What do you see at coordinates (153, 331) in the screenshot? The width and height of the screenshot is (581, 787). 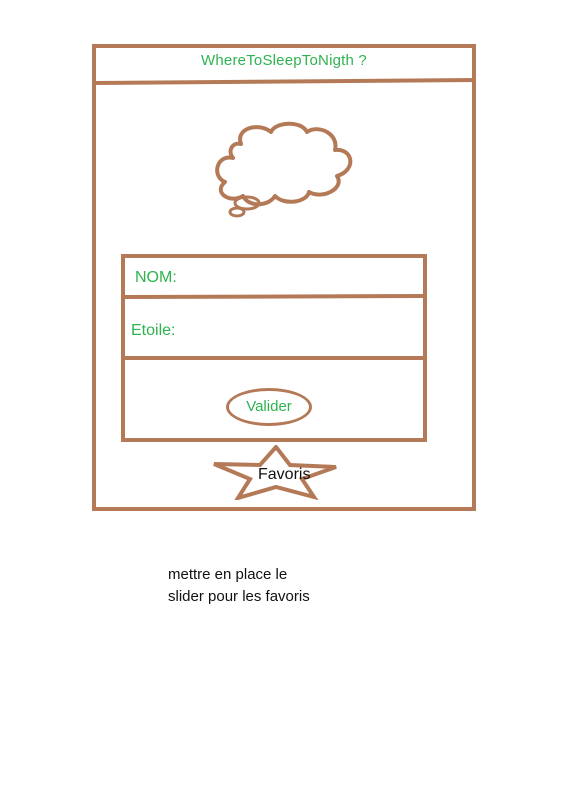 I see `stars-field-label: Etoile:` at bounding box center [153, 331].